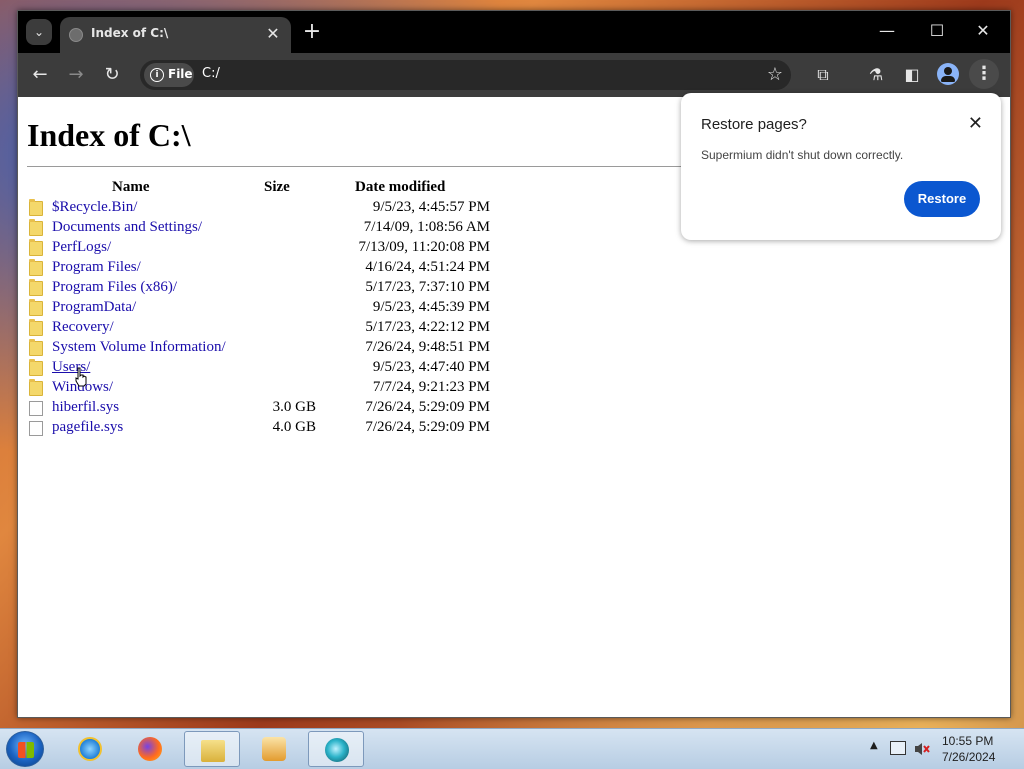 The image size is (1024, 769). What do you see at coordinates (912, 75) in the screenshot?
I see `side-panel-icon: ◧` at bounding box center [912, 75].